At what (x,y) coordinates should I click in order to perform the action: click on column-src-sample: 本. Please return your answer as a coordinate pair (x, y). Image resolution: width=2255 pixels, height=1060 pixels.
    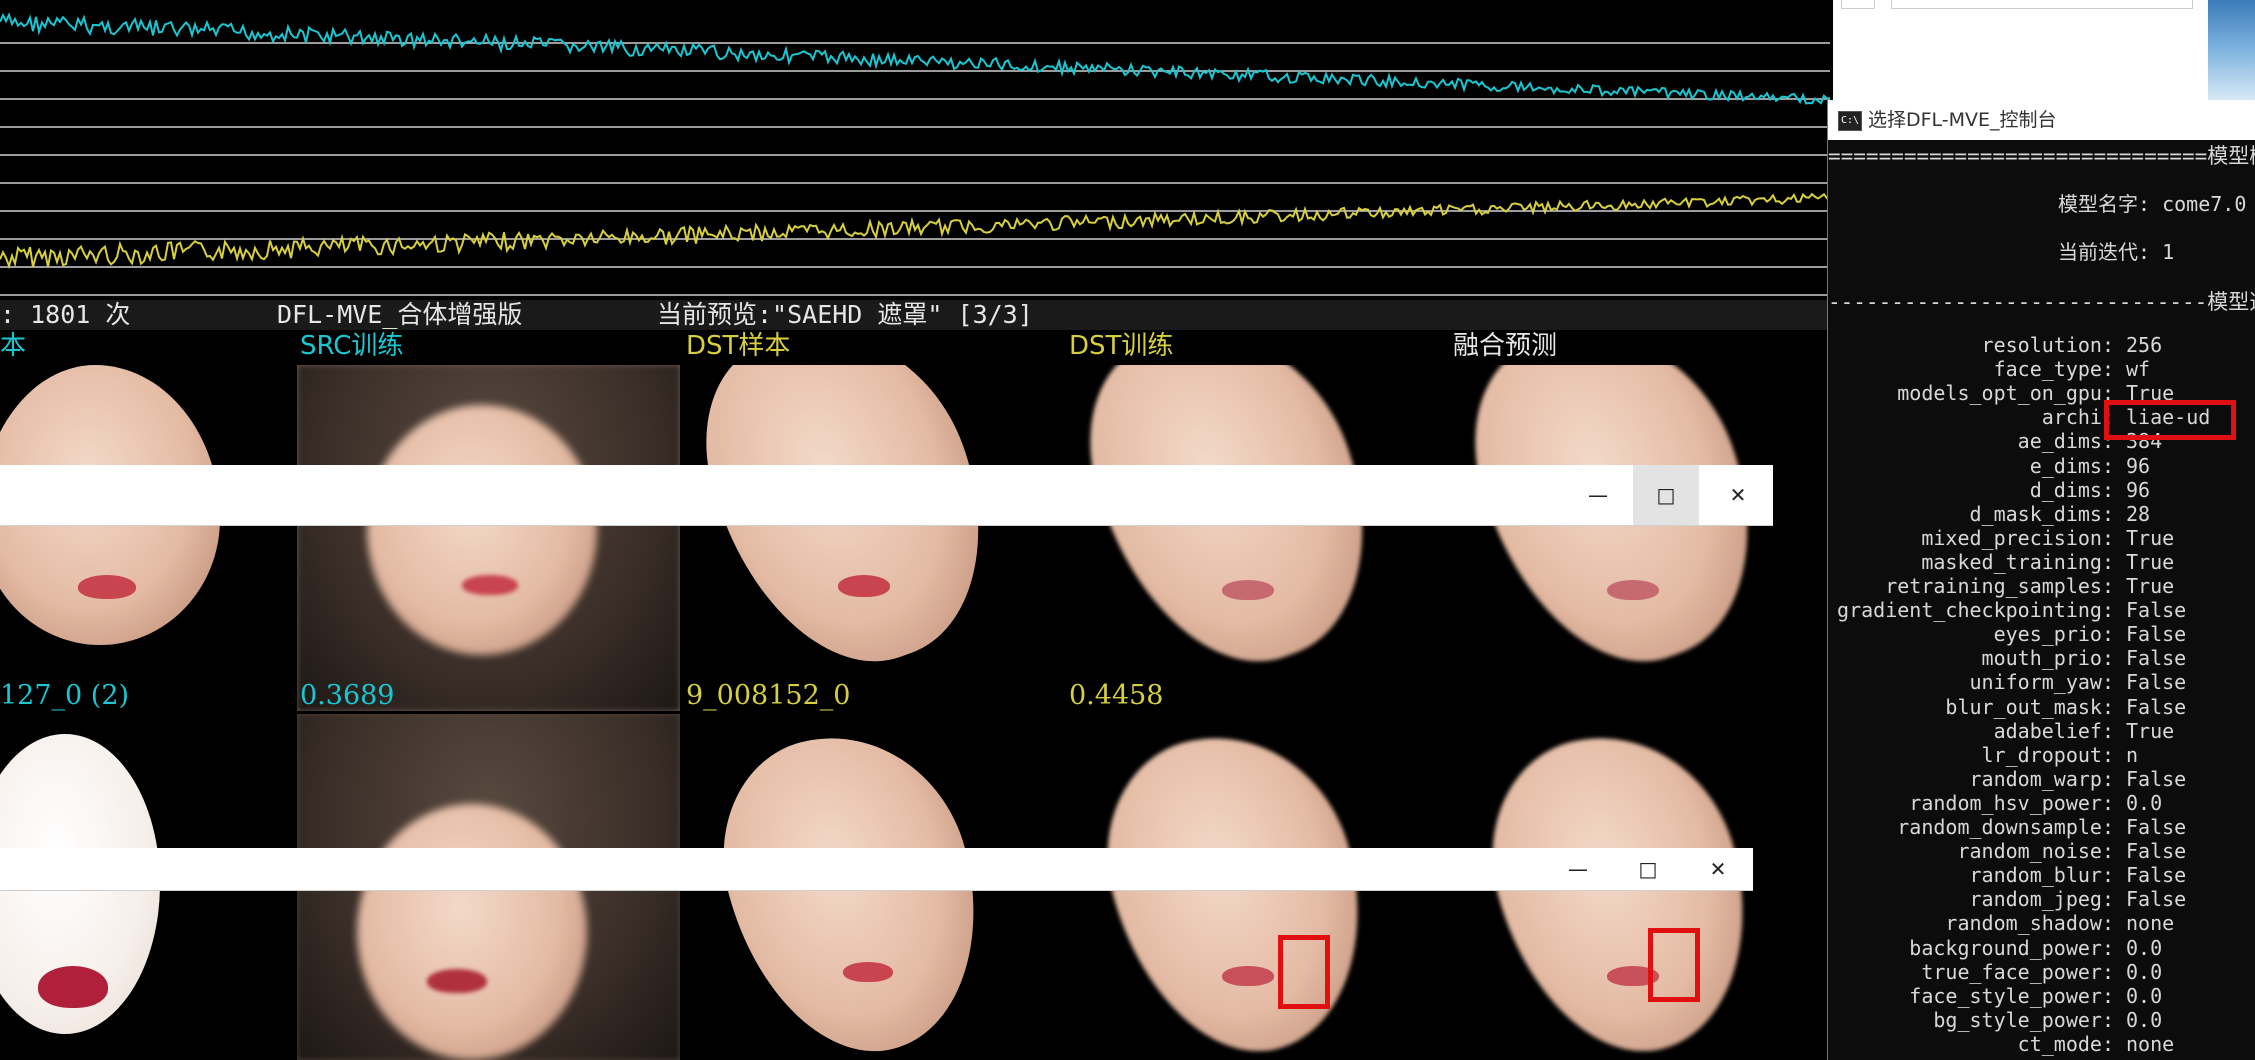
    Looking at the image, I should click on (13, 346).